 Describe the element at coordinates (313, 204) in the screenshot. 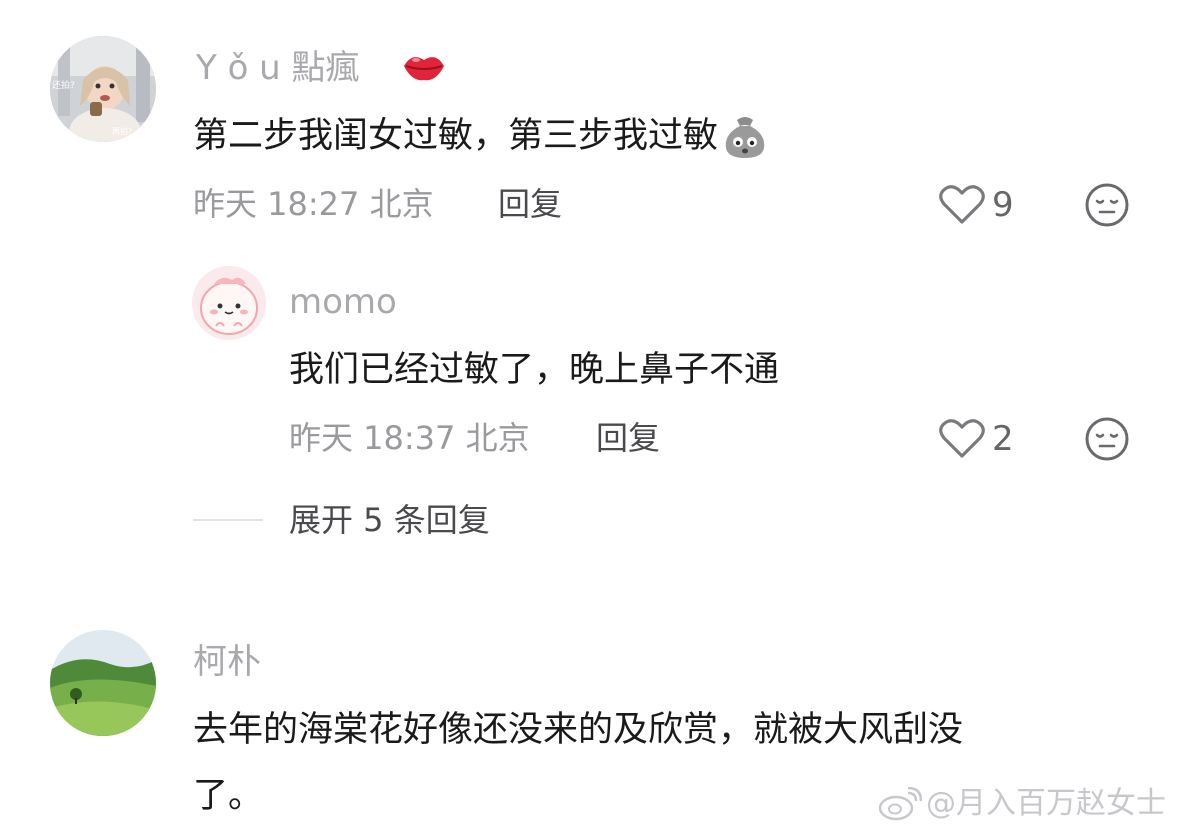

I see `comment-timestamp: 昨天 18:27 北京` at that location.